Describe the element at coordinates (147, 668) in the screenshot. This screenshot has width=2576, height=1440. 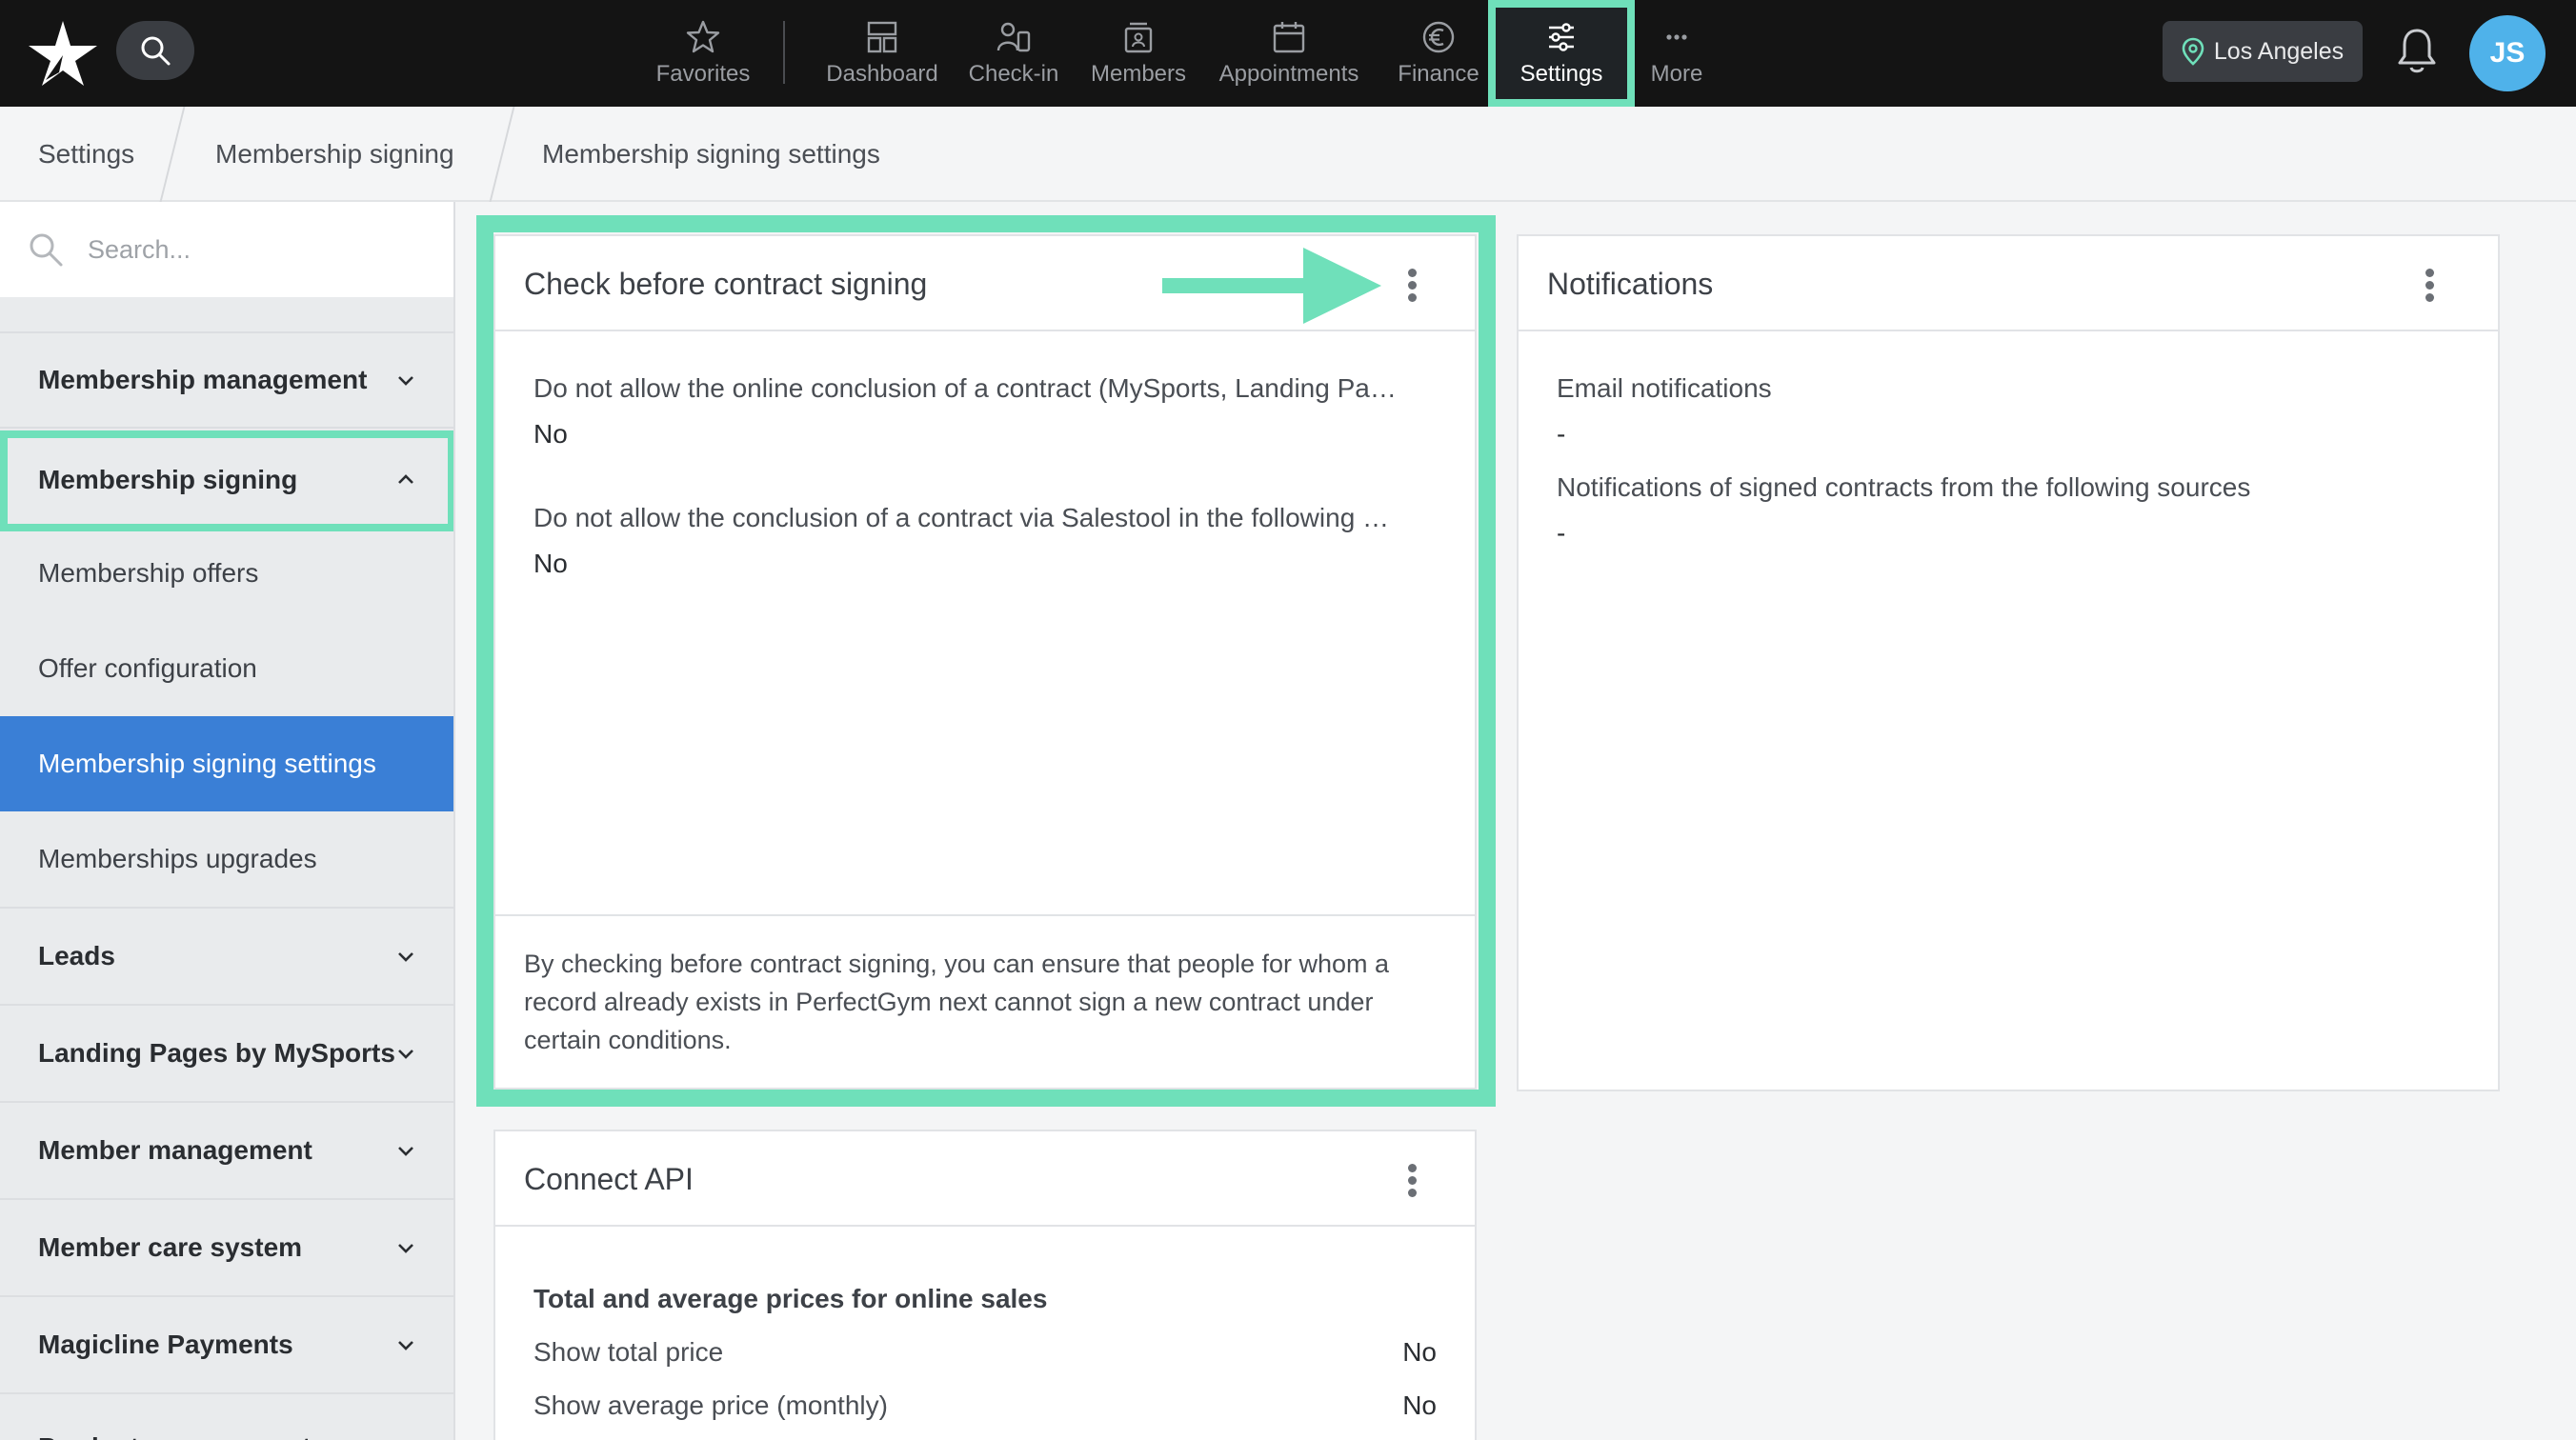
I see `sidebar-item-label: Offer configuration` at that location.